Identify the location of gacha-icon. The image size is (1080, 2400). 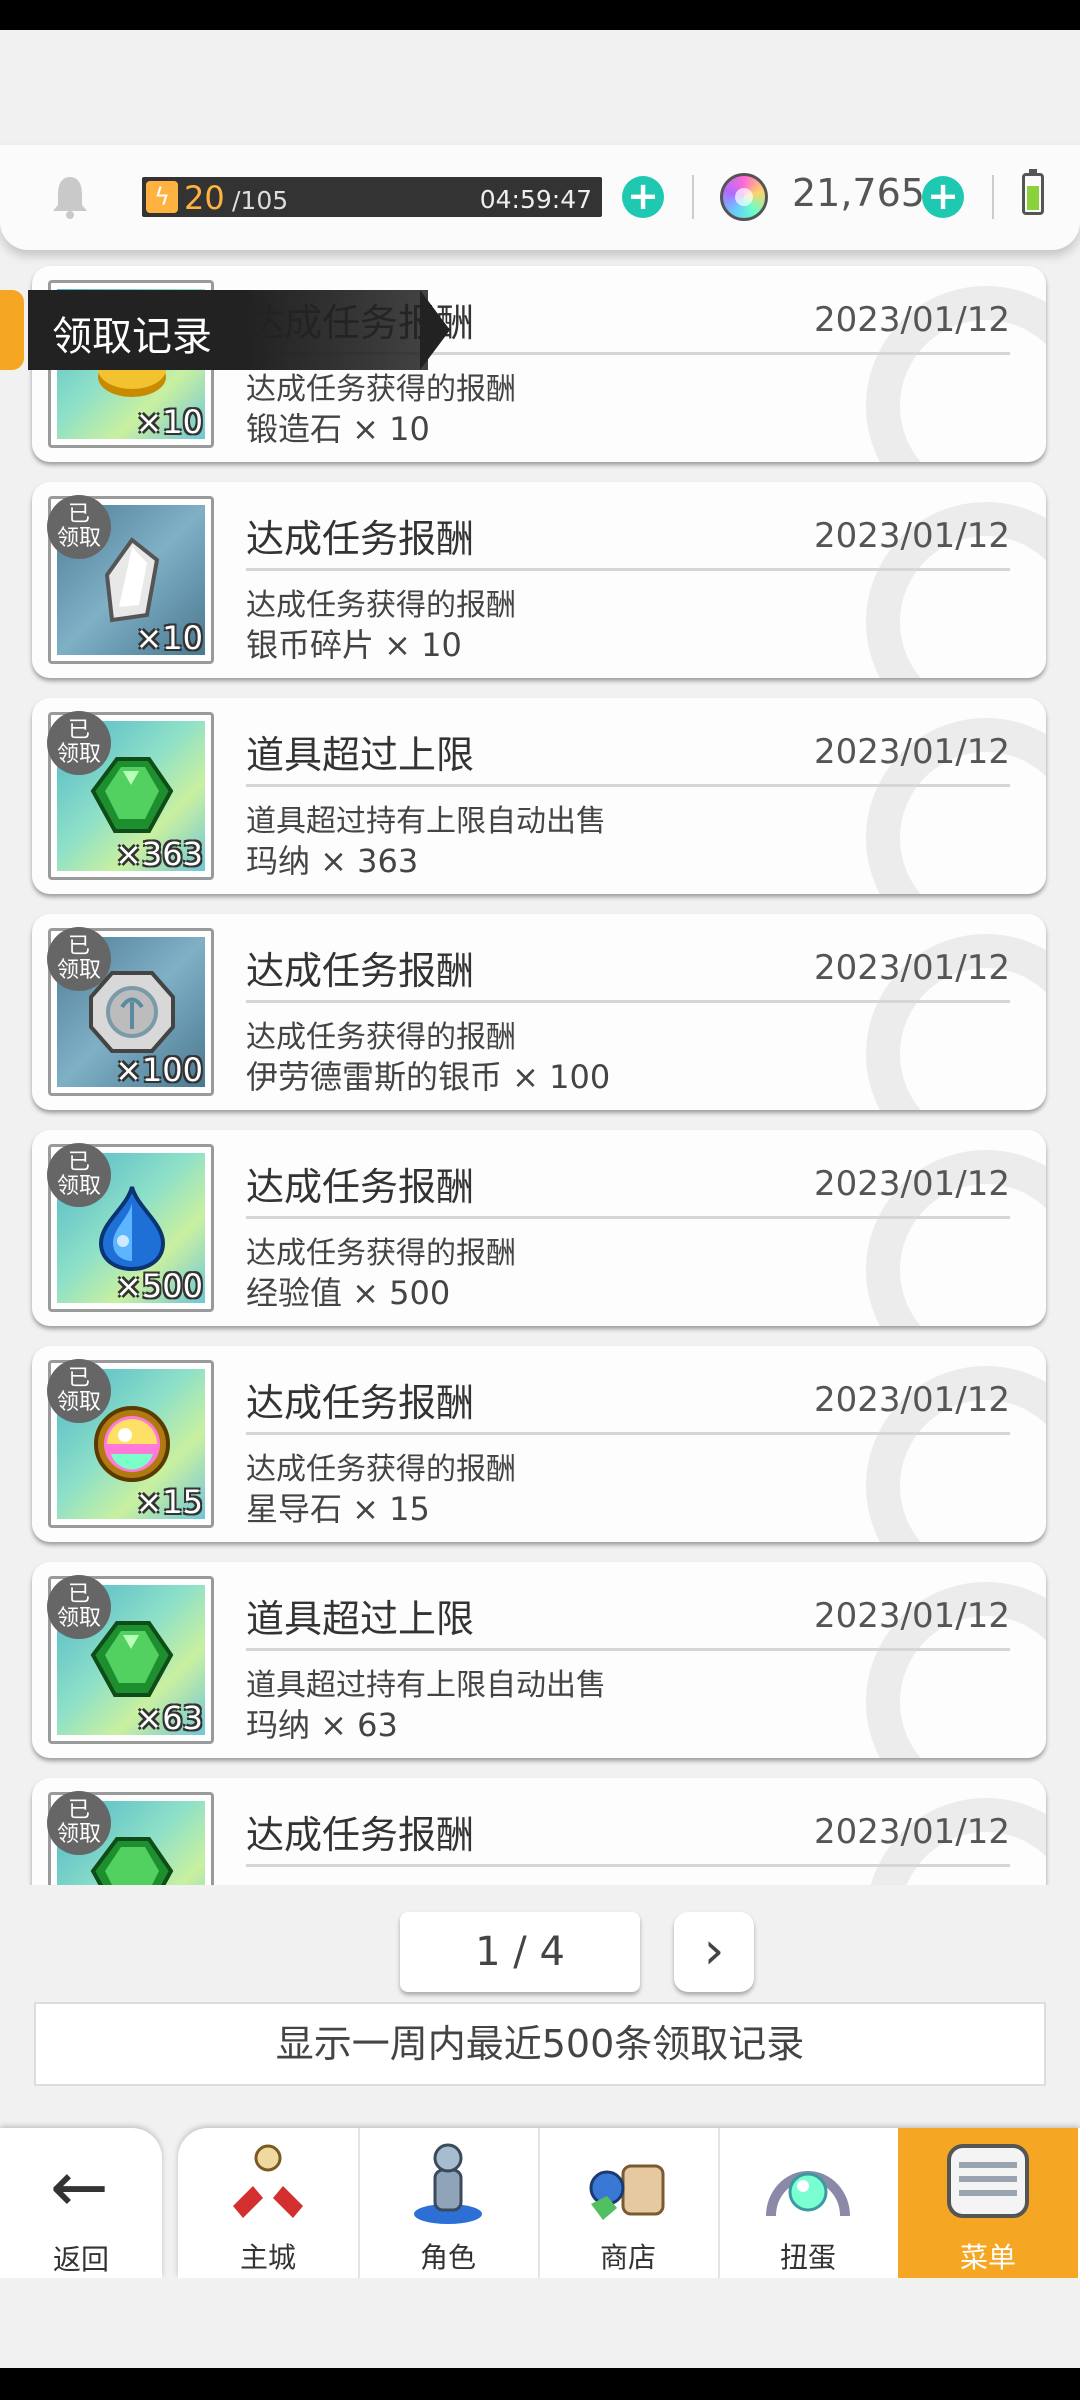
(808, 2194).